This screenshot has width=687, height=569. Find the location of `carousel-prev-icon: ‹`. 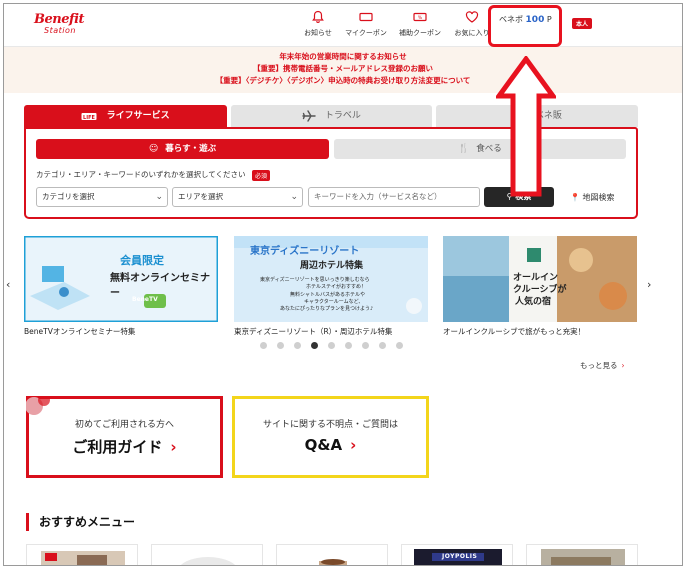

carousel-prev-icon: ‹ is located at coordinates (8, 284).